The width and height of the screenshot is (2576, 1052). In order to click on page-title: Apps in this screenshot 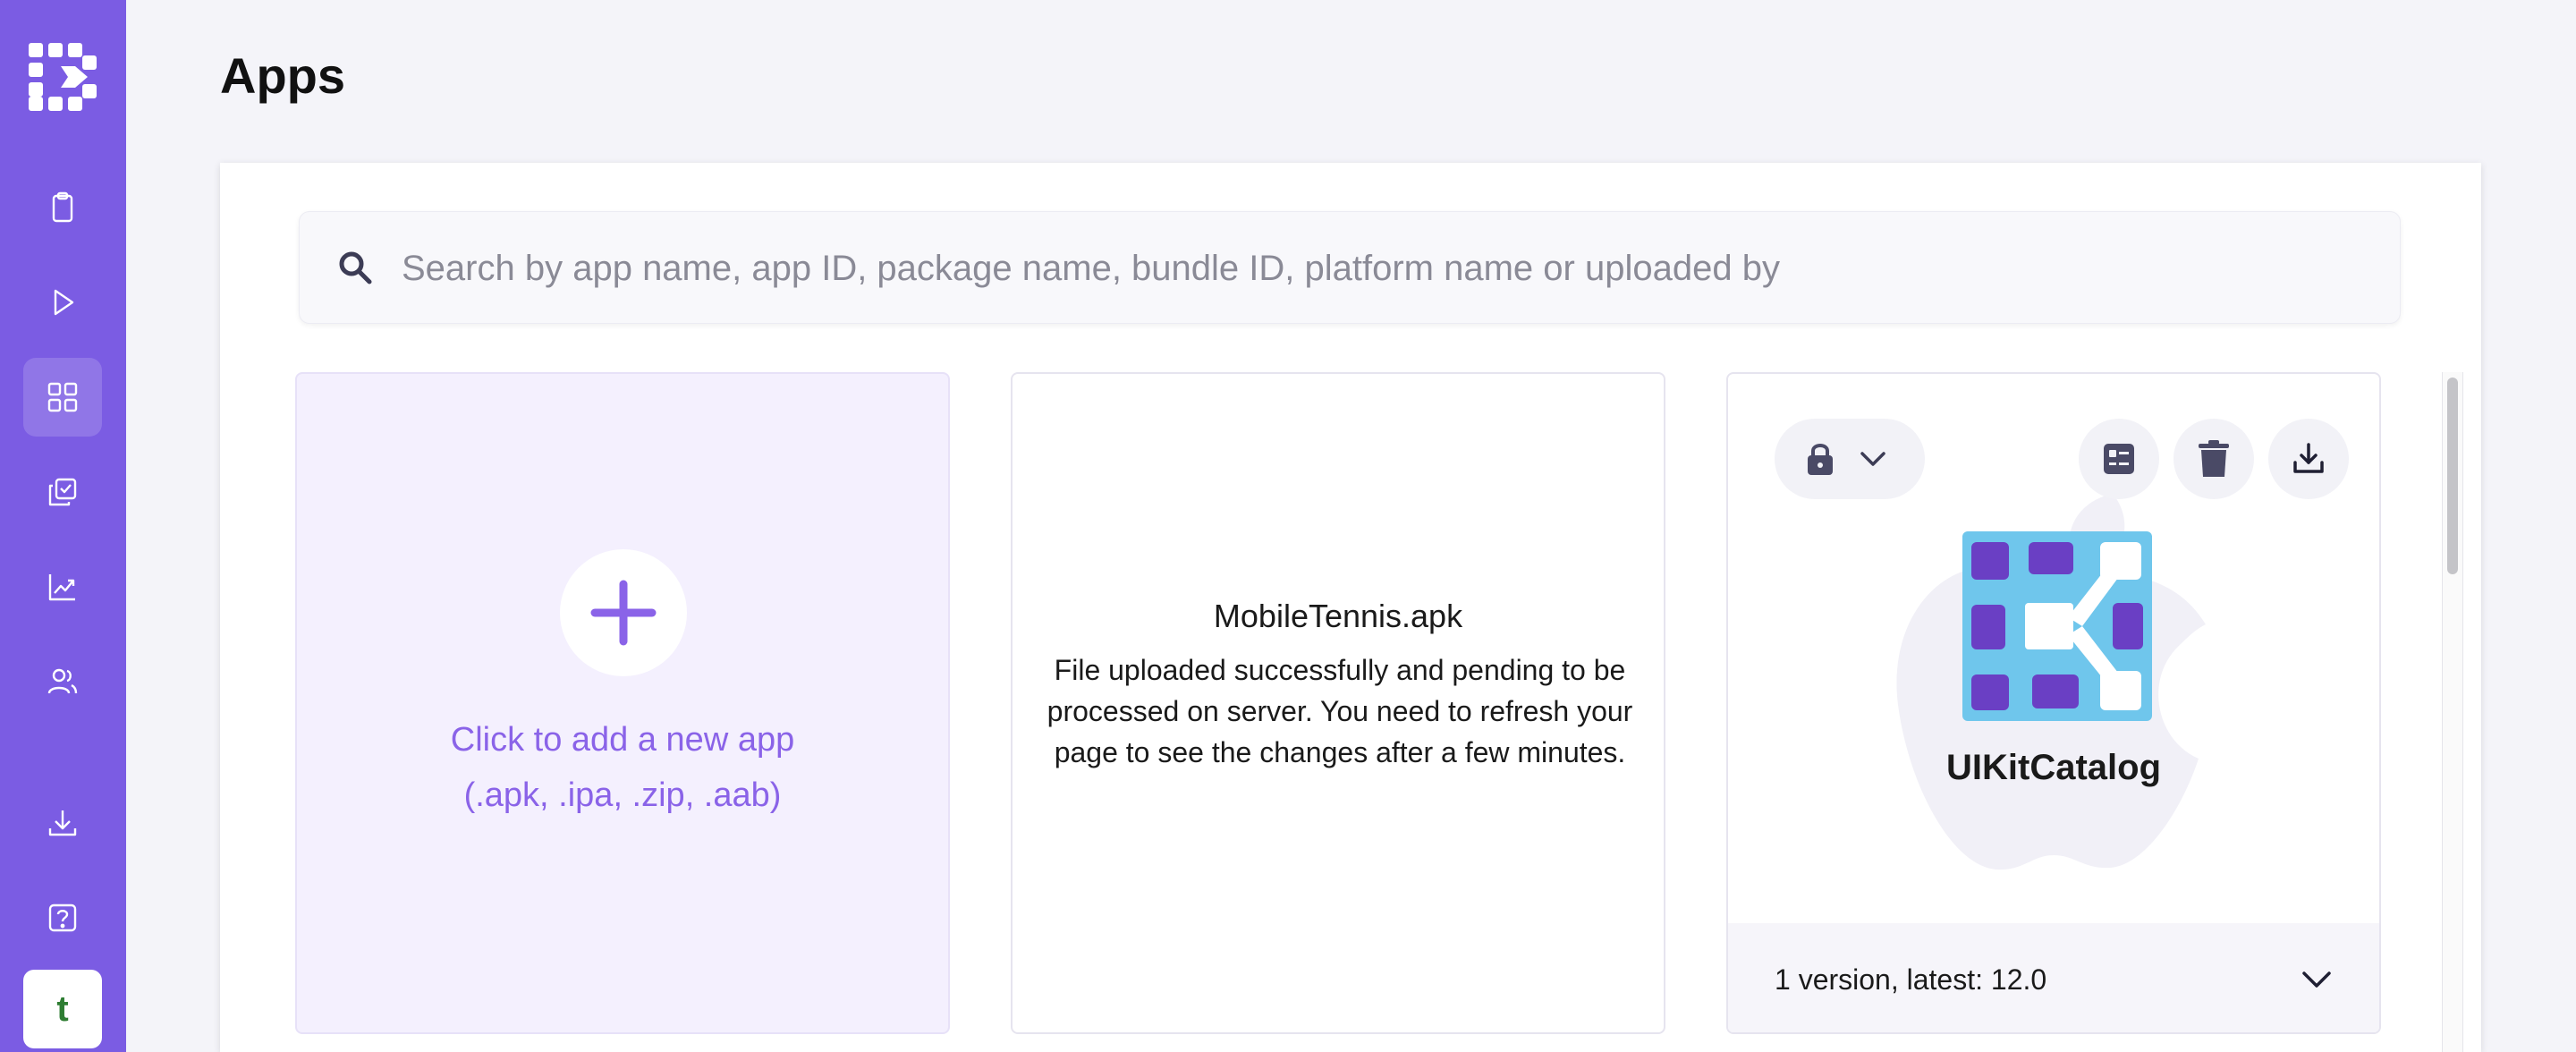, I will do `click(282, 75)`.